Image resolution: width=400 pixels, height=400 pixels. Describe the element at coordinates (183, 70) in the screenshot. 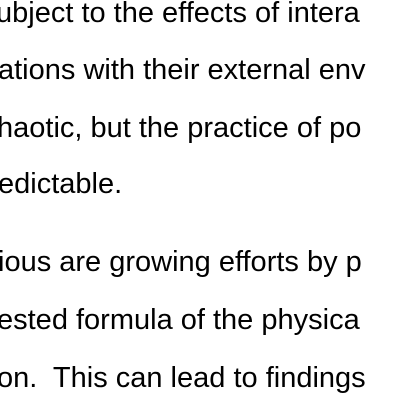

I see `text-line: ations with their external env` at that location.